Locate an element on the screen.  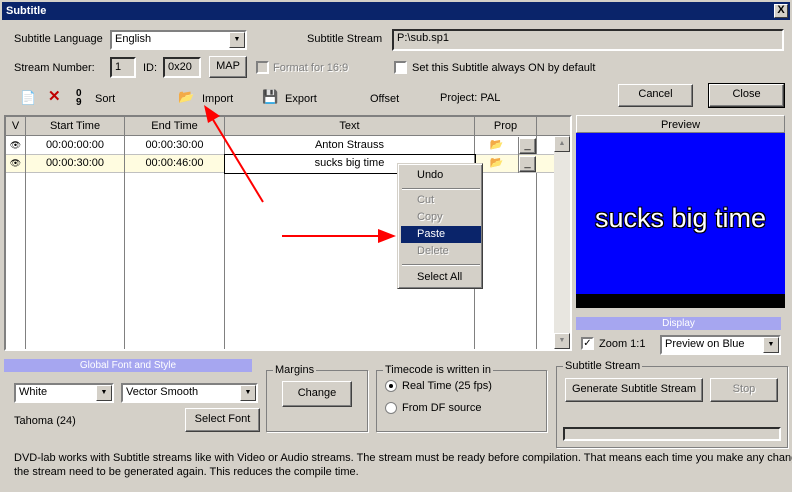
arrow-to-import is located at coordinates (237, 160).